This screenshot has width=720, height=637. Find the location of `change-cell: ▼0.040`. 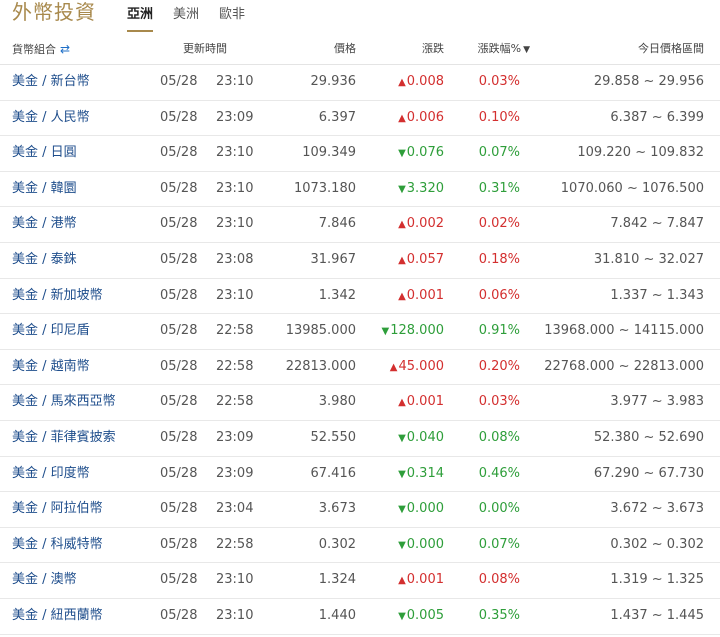

change-cell: ▼0.040 is located at coordinates (421, 438).